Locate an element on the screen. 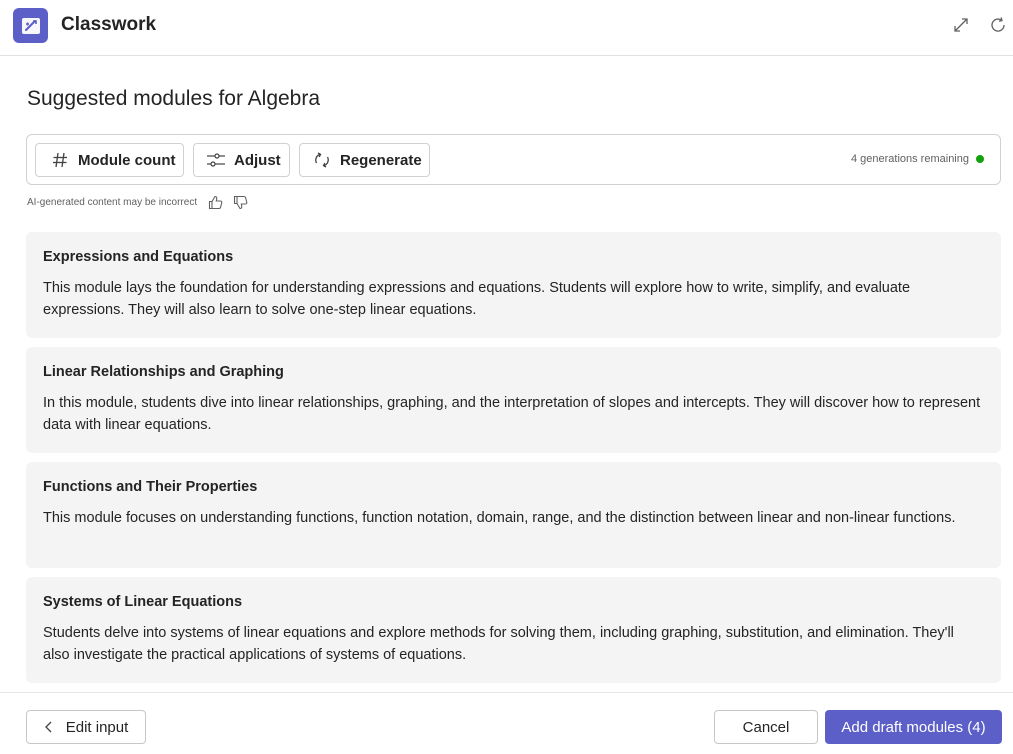 Image resolution: width=1013 pixels, height=754 pixels. module-count-label: Module count is located at coordinates (127, 160).